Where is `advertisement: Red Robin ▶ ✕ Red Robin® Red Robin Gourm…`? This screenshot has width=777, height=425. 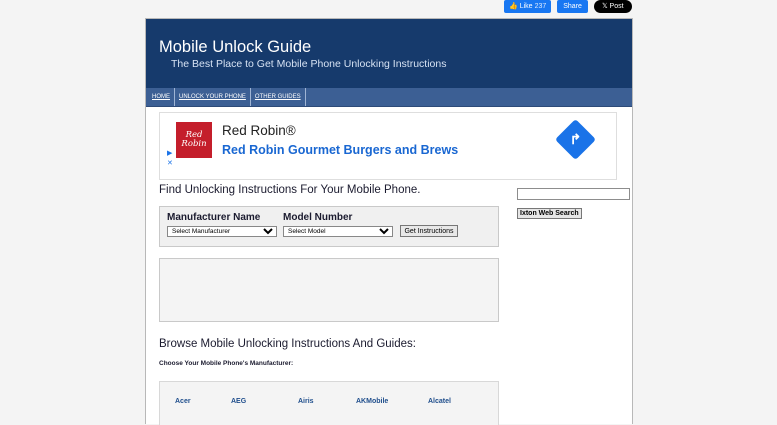 advertisement: Red Robin ▶ ✕ Red Robin® Red Robin Gourm… is located at coordinates (388, 146).